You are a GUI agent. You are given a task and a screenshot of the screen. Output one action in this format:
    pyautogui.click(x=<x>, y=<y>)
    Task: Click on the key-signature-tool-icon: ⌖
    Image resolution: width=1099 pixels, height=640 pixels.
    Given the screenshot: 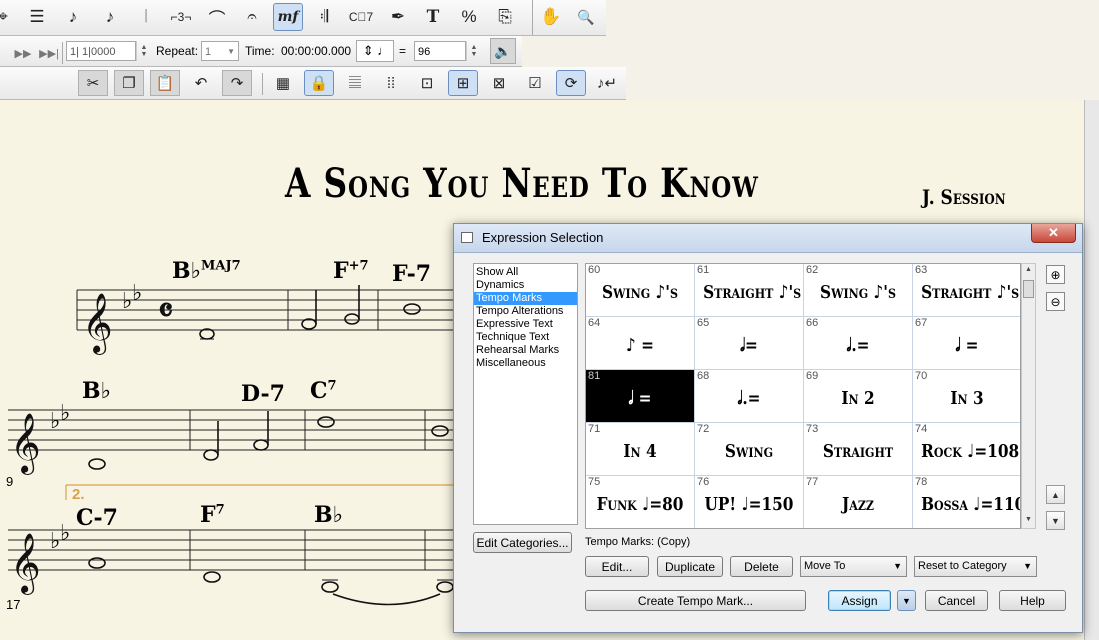 What is the action you would take?
    pyautogui.click(x=9, y=17)
    